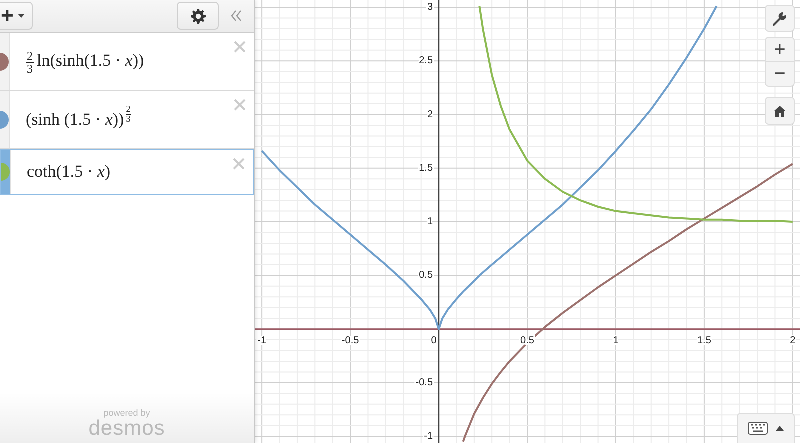 The width and height of the screenshot is (800, 443). I want to click on powered-by-text: powered by, so click(127, 413).